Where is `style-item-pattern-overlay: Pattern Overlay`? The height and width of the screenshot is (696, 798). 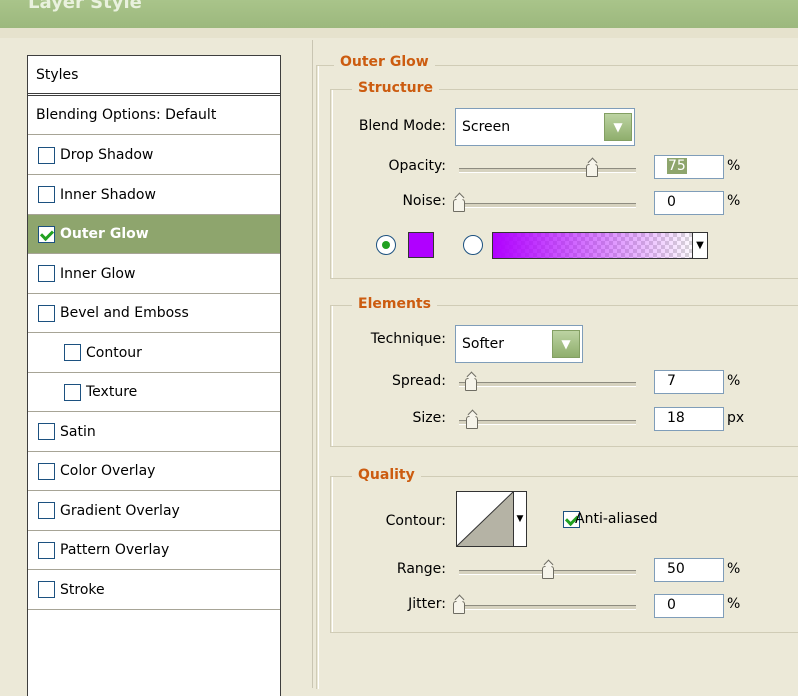 style-item-pattern-overlay: Pattern Overlay is located at coordinates (154, 550).